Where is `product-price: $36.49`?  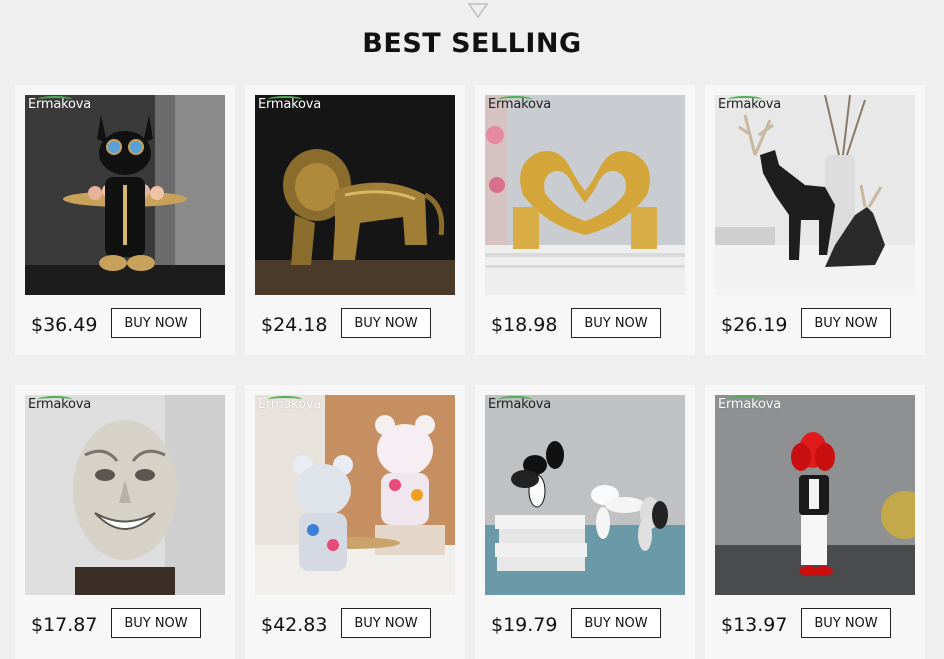
product-price: $36.49 is located at coordinates (64, 325).